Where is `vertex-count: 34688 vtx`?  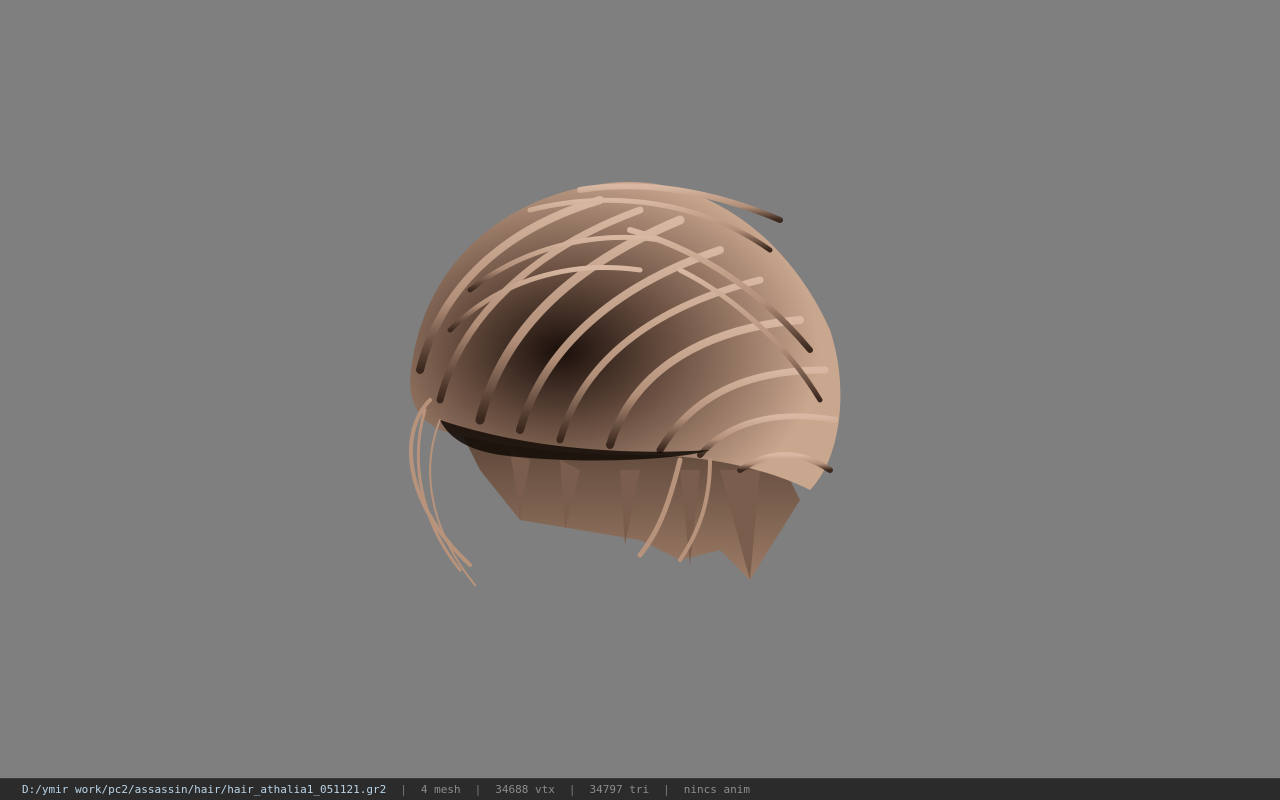 vertex-count: 34688 vtx is located at coordinates (525, 789).